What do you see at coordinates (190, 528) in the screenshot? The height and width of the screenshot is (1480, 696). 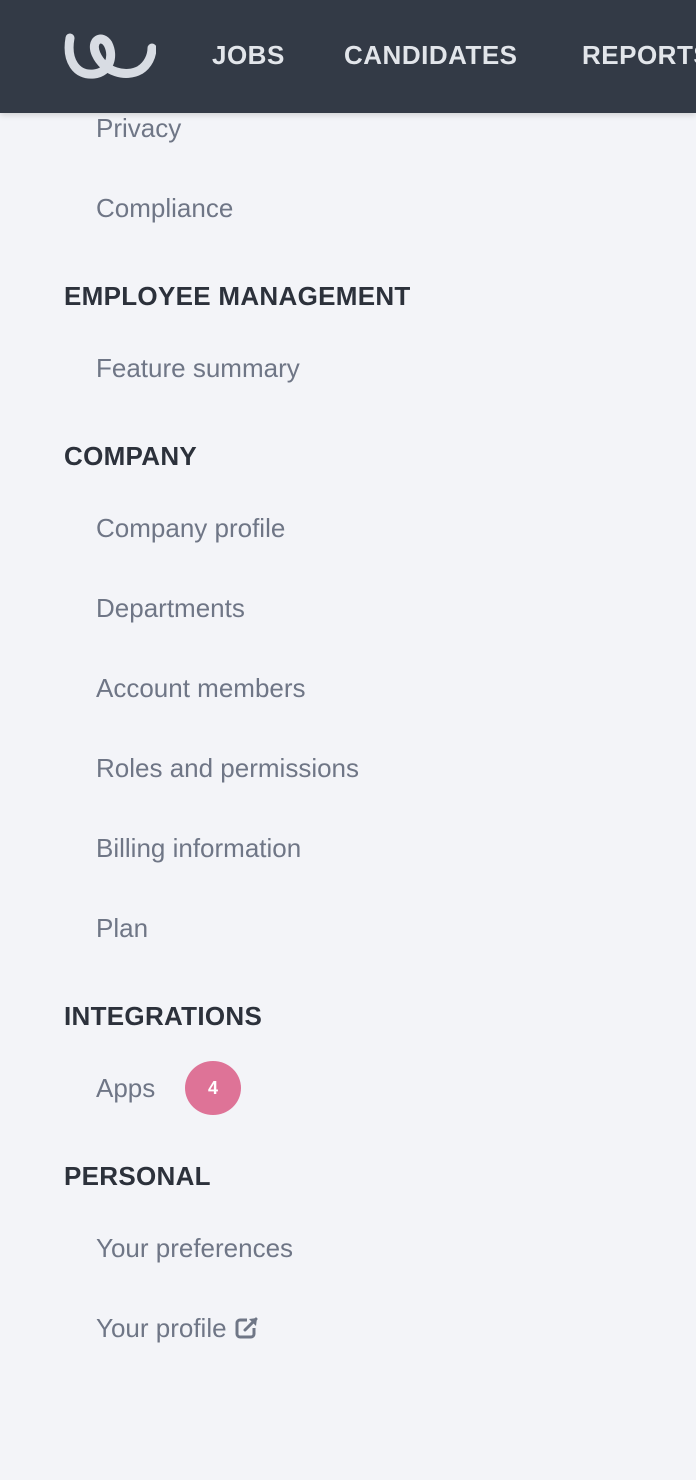 I see `sidebar-item-company-profile: Company profile` at bounding box center [190, 528].